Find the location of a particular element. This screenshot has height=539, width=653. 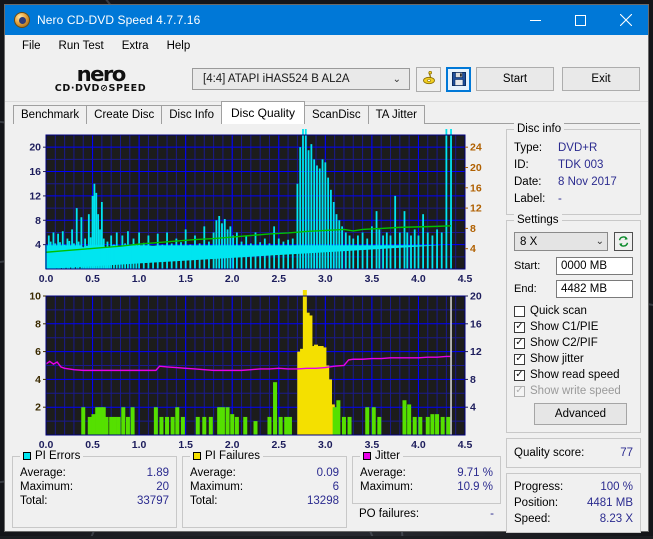

tab-disc-quality: Disc Quality is located at coordinates (263, 112).